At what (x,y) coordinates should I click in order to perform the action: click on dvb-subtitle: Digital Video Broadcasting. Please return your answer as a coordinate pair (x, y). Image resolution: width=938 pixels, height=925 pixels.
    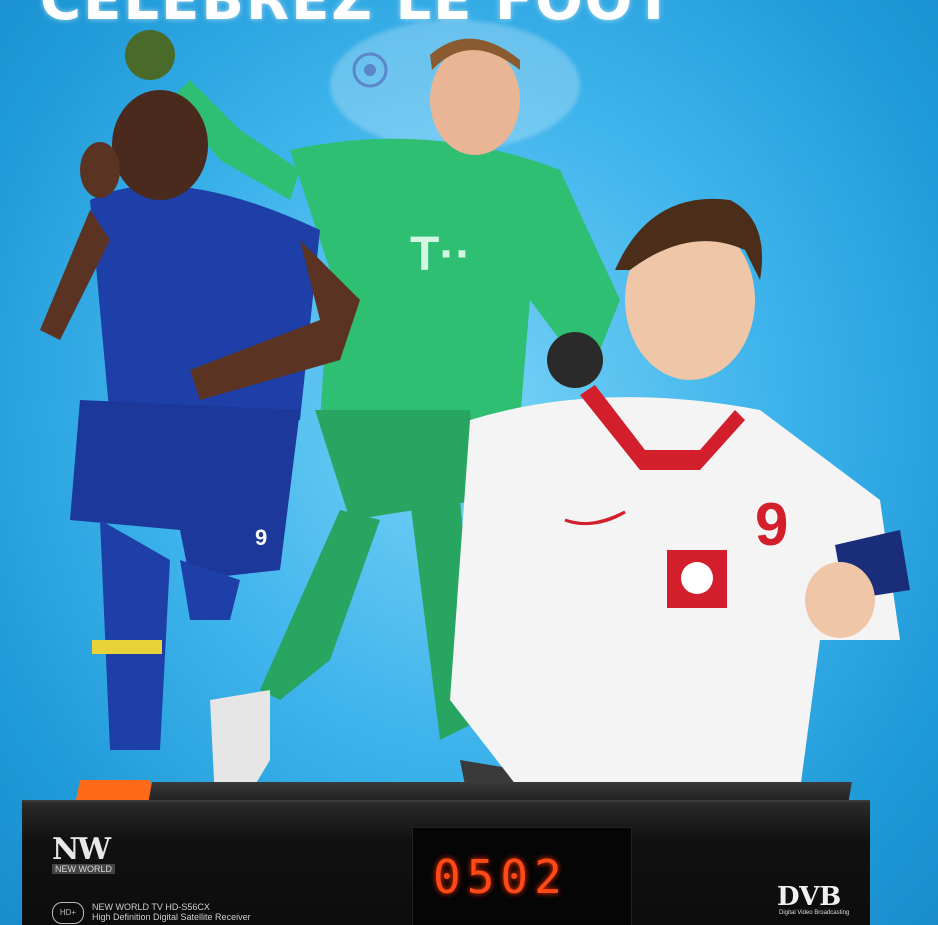
    Looking at the image, I should click on (814, 913).